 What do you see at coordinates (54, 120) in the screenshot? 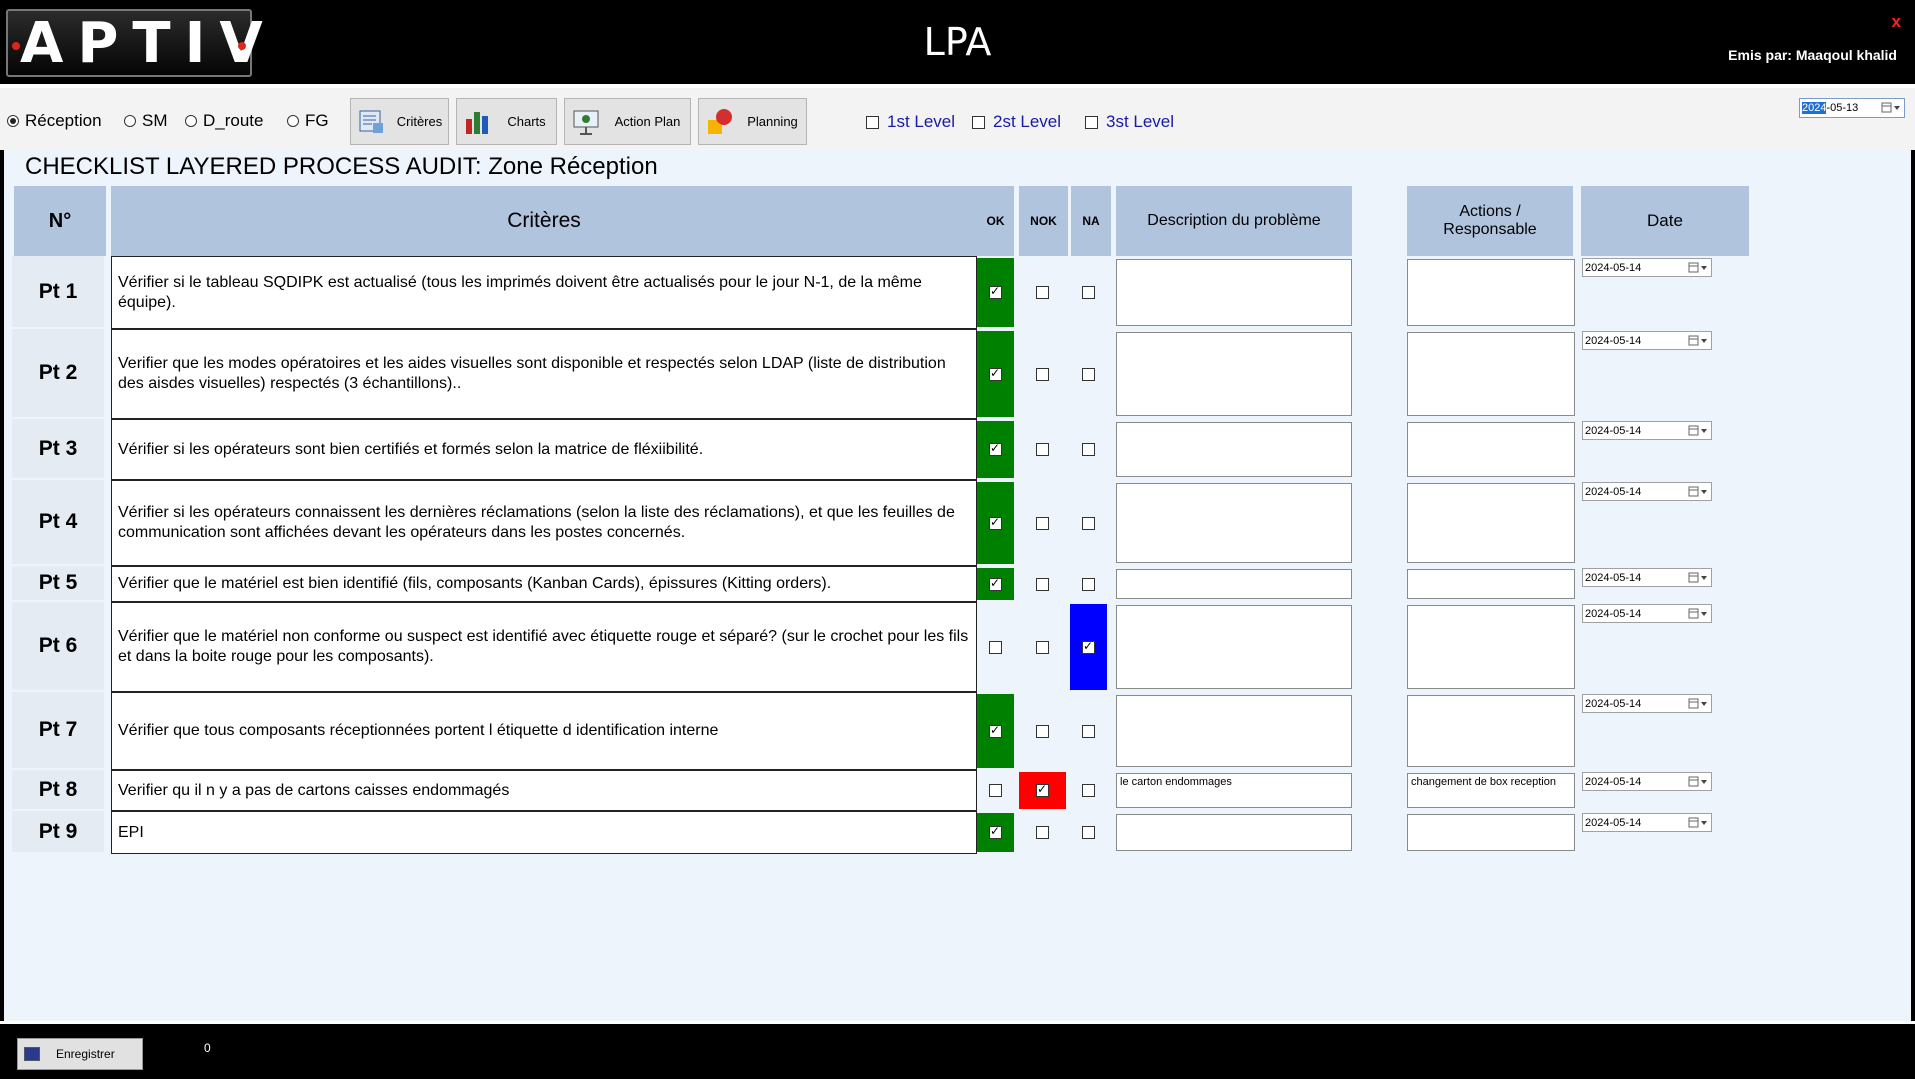
I see `zone-radio-reception: Réception` at bounding box center [54, 120].